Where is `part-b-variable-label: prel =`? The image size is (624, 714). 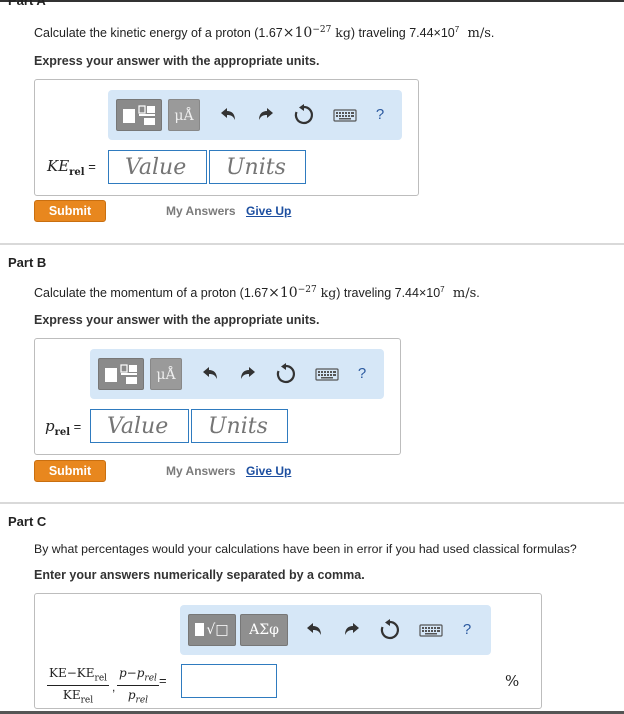 part-b-variable-label: prel = is located at coordinates (63, 427).